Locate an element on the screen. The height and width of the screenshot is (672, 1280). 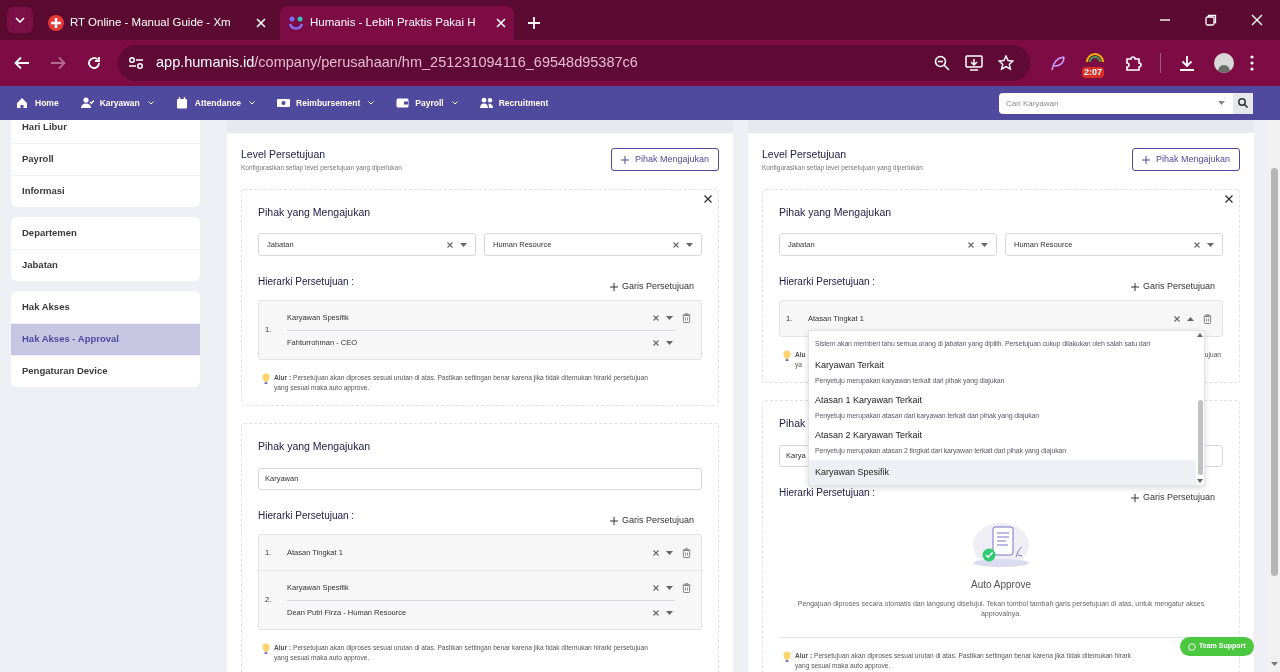
option-title: Atasan 1 Karyawan Terkait is located at coordinates (869, 400).